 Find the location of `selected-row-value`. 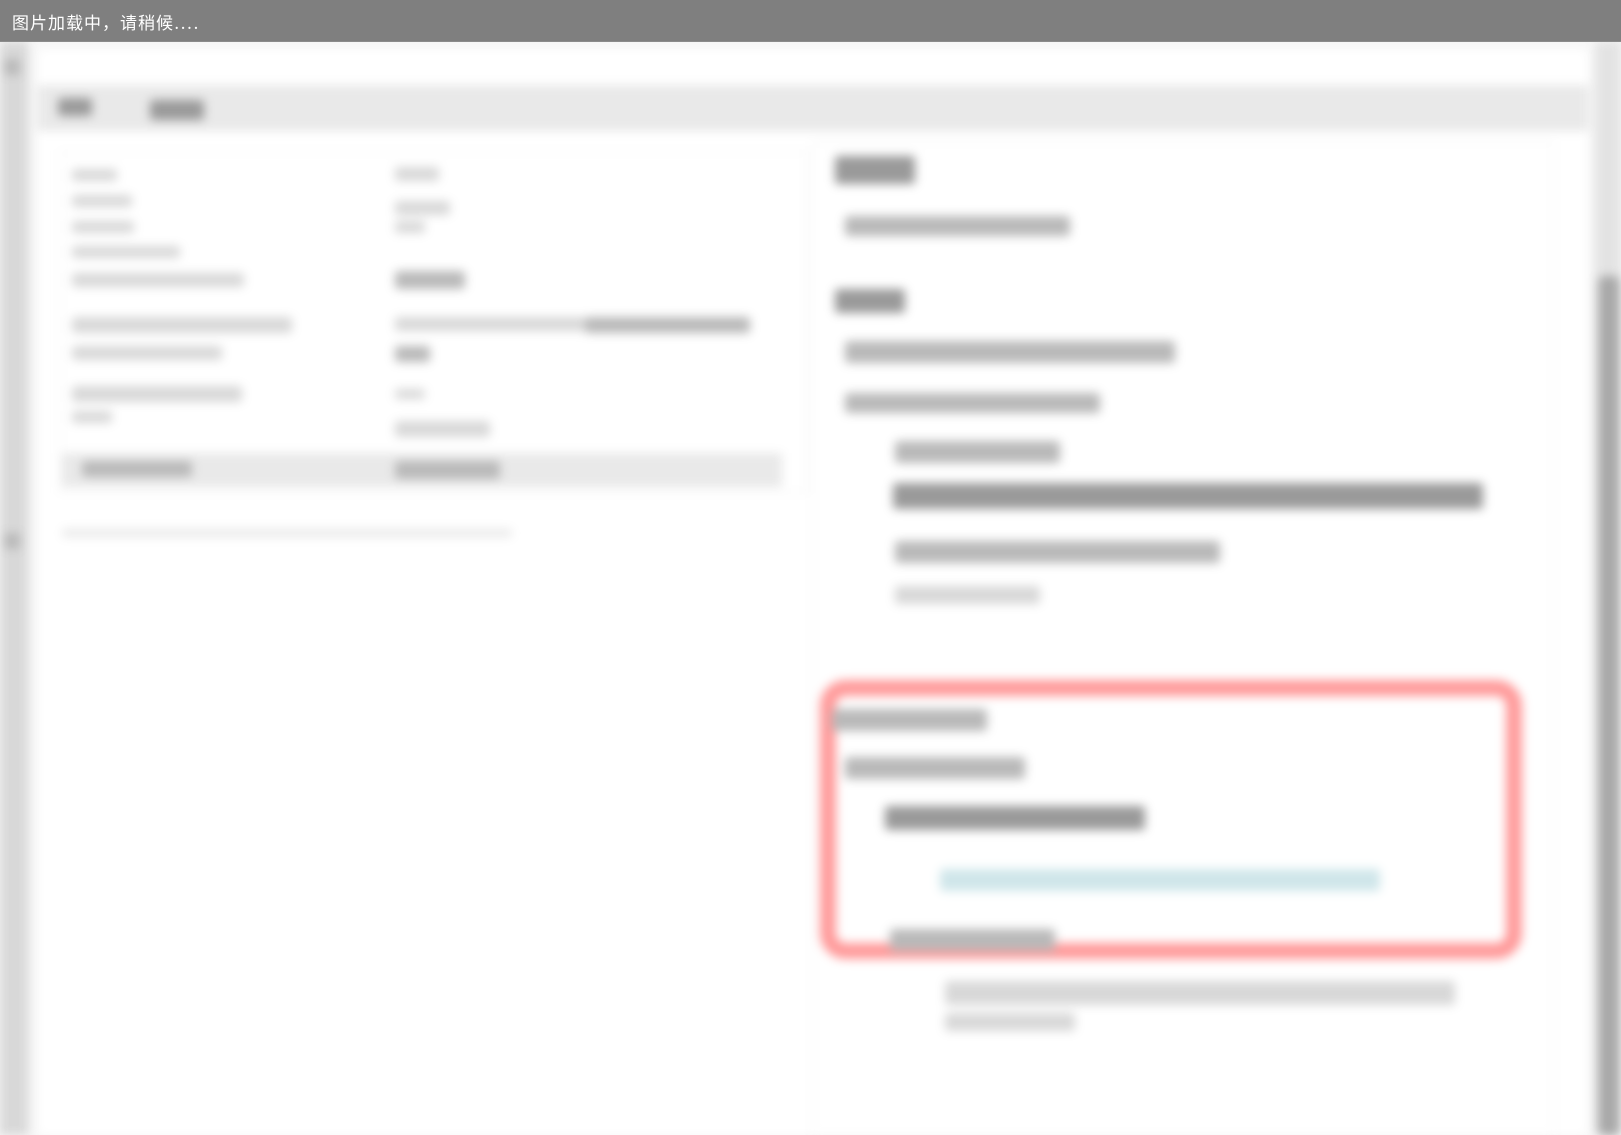

selected-row-value is located at coordinates (447, 470).